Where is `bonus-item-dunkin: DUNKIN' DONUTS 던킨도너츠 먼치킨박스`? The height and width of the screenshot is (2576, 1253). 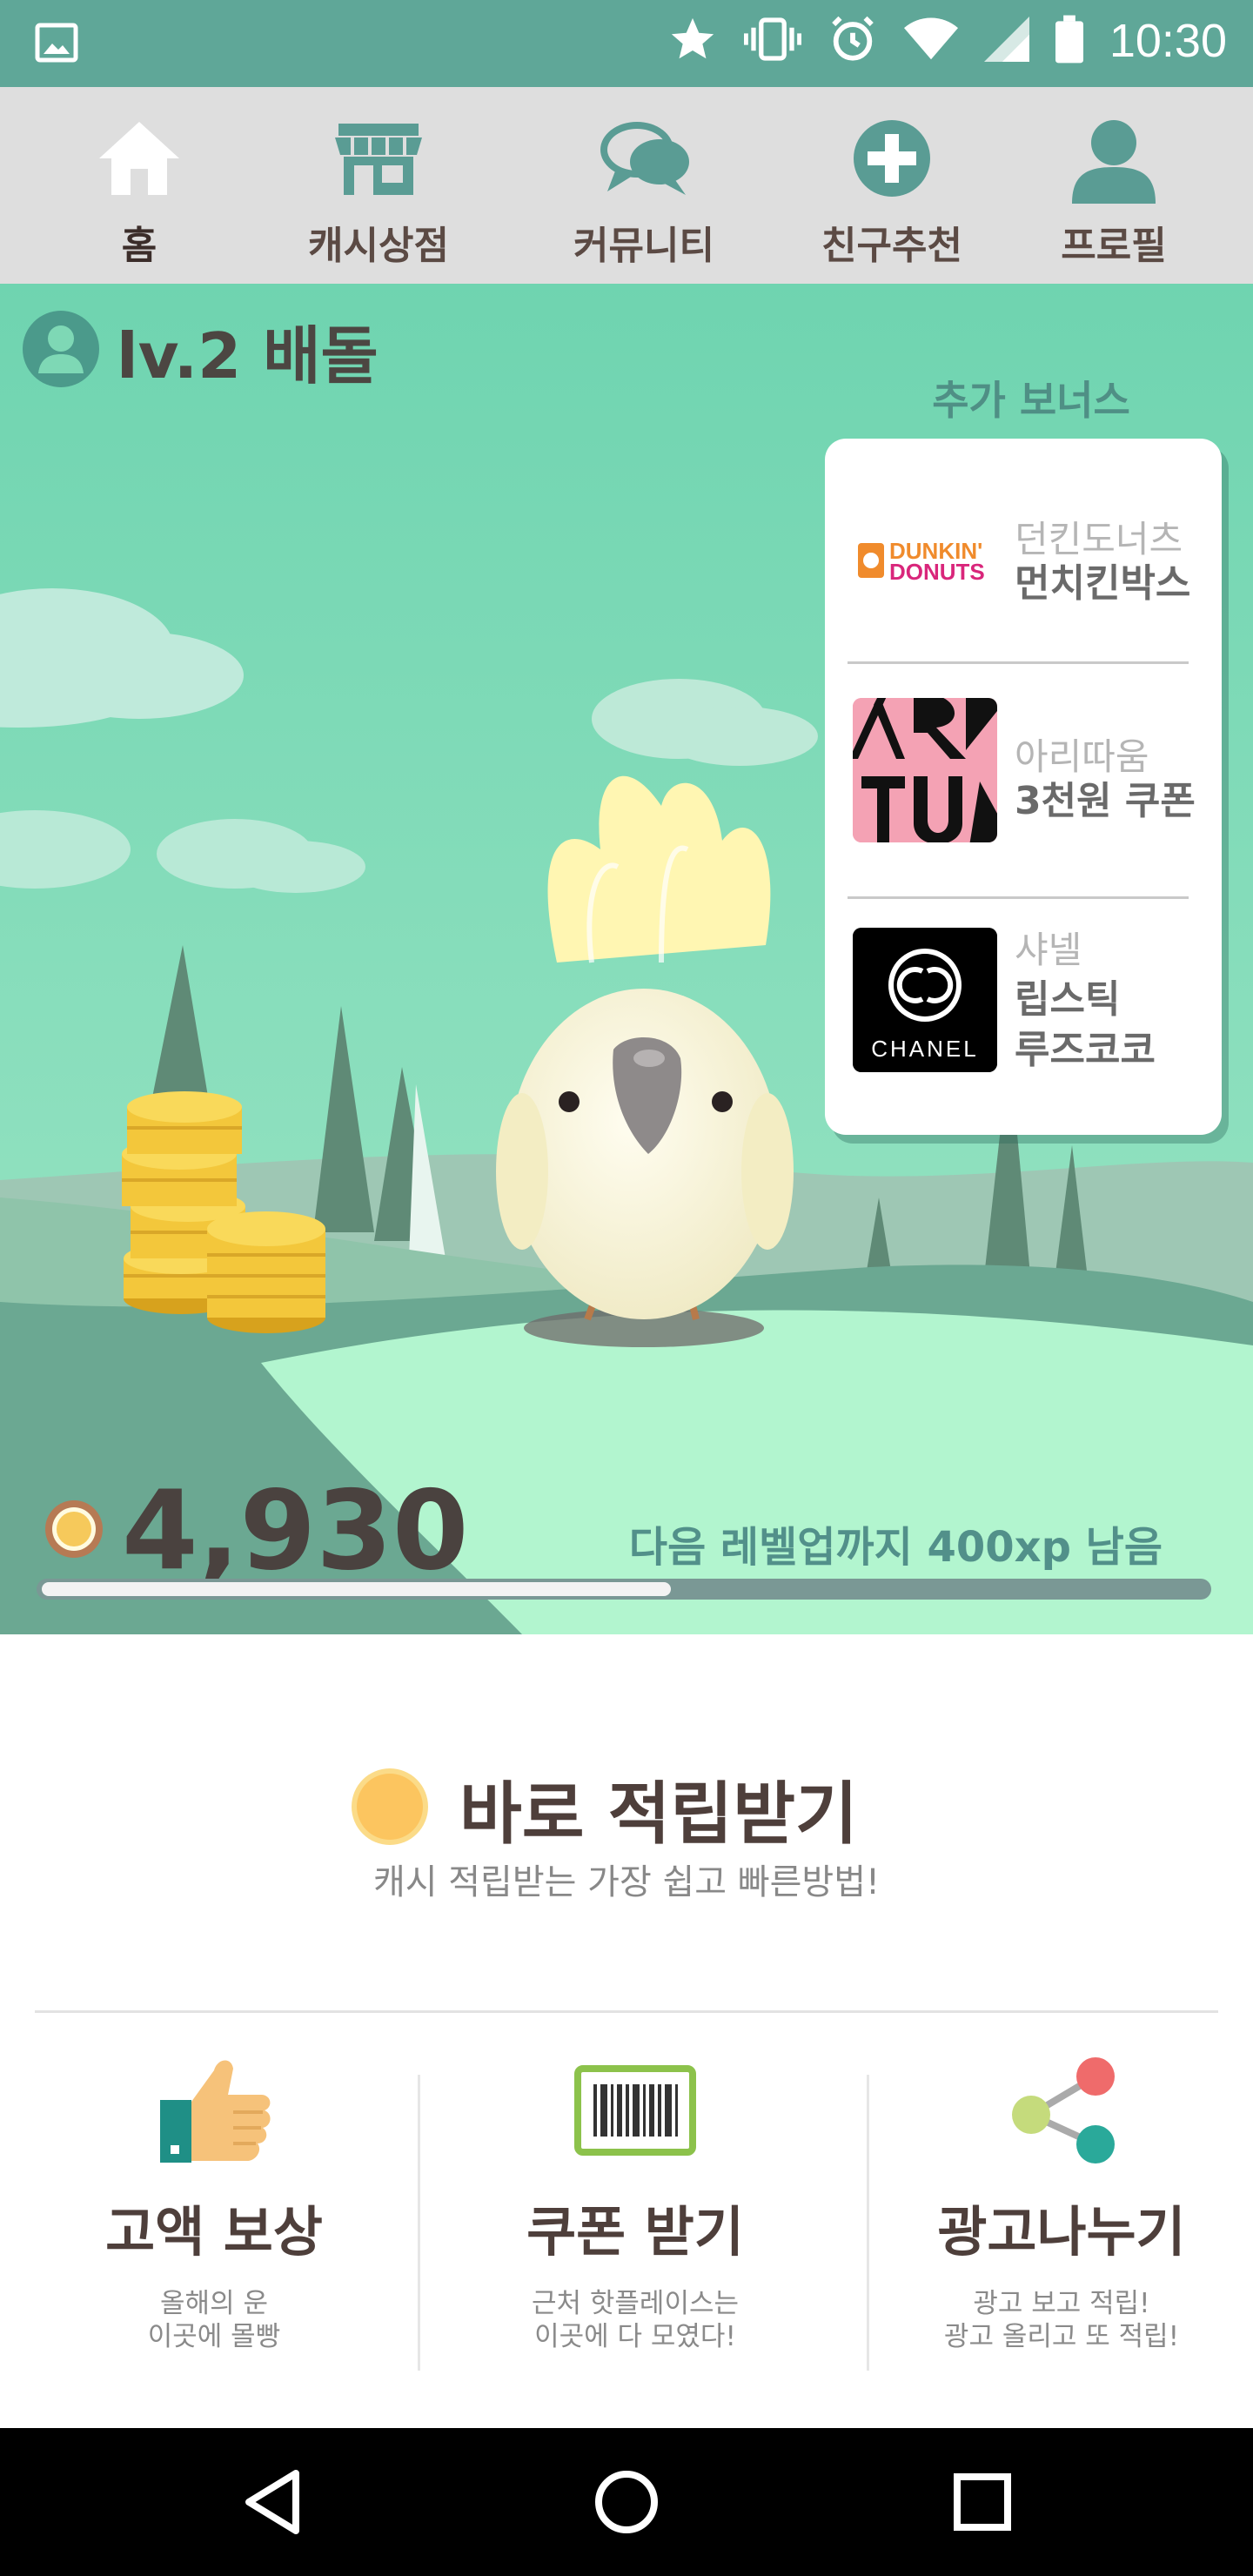
bonus-item-dunkin: DUNKIN' DONUTS 던킨도너츠 먼치킨박스 is located at coordinates (1024, 558).